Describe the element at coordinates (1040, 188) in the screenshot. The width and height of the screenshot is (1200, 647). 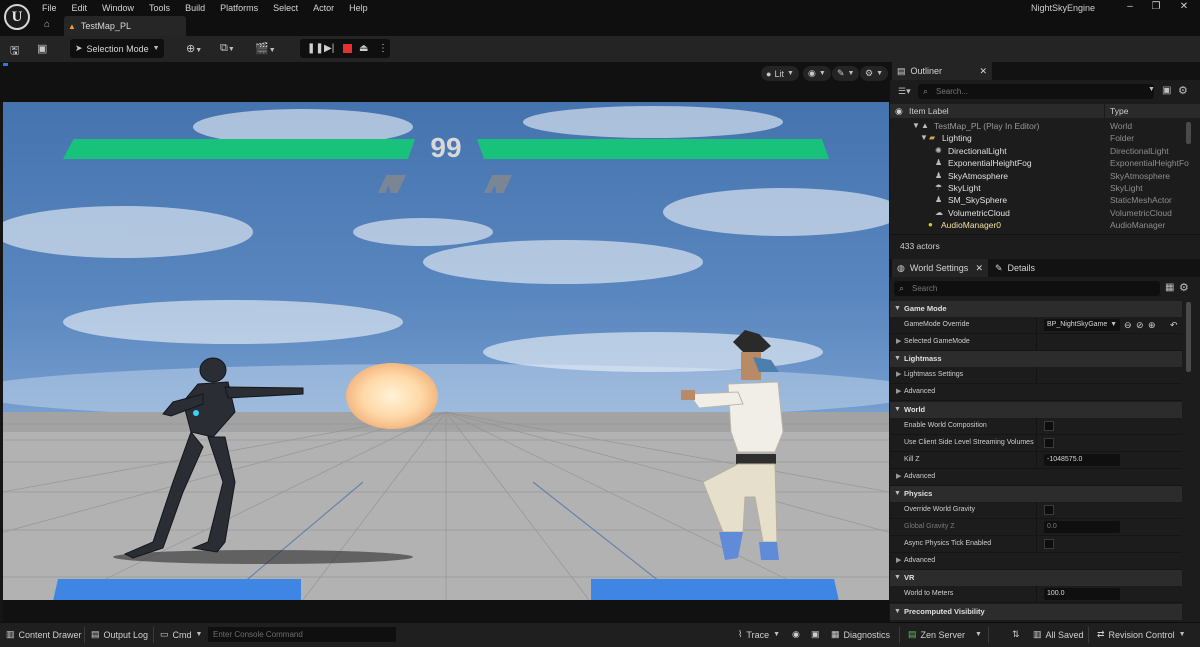
I see `tree-row: ☂ SkyLight SkyLight` at that location.